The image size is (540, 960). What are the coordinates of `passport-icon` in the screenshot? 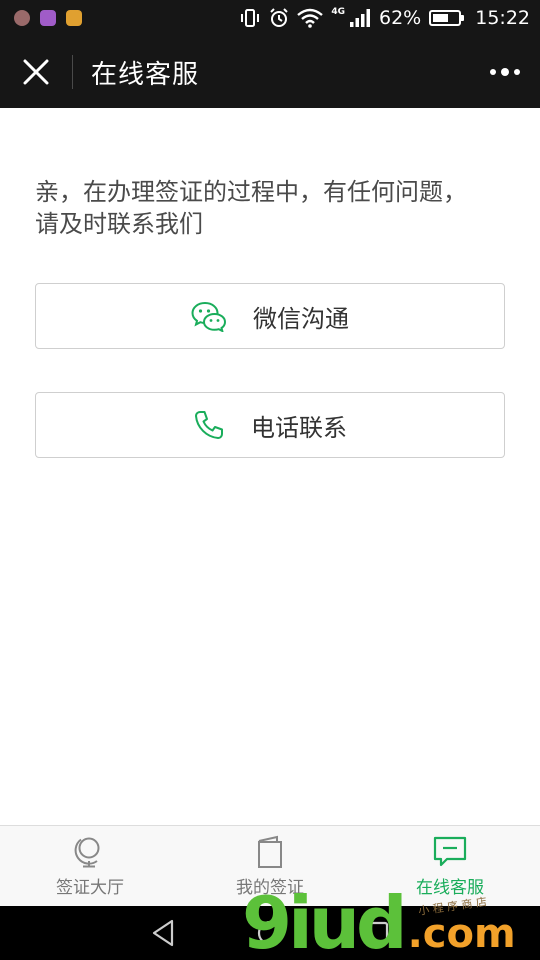 It's located at (270, 851).